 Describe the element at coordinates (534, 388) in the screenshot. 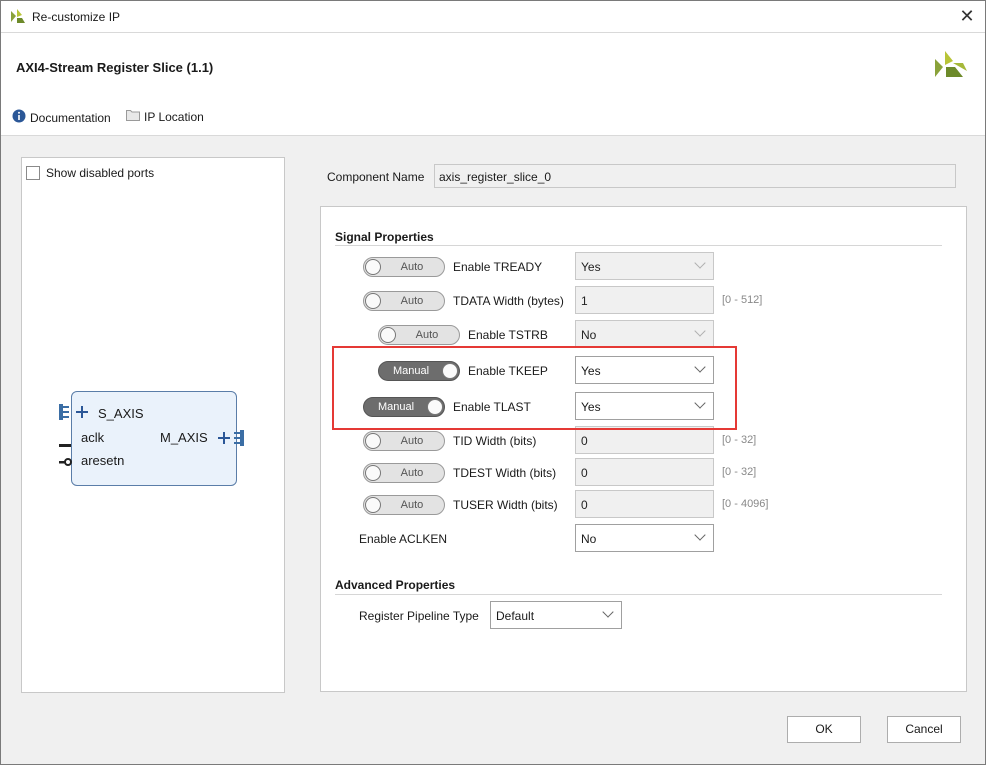

I see `highlight-annotation-box` at that location.